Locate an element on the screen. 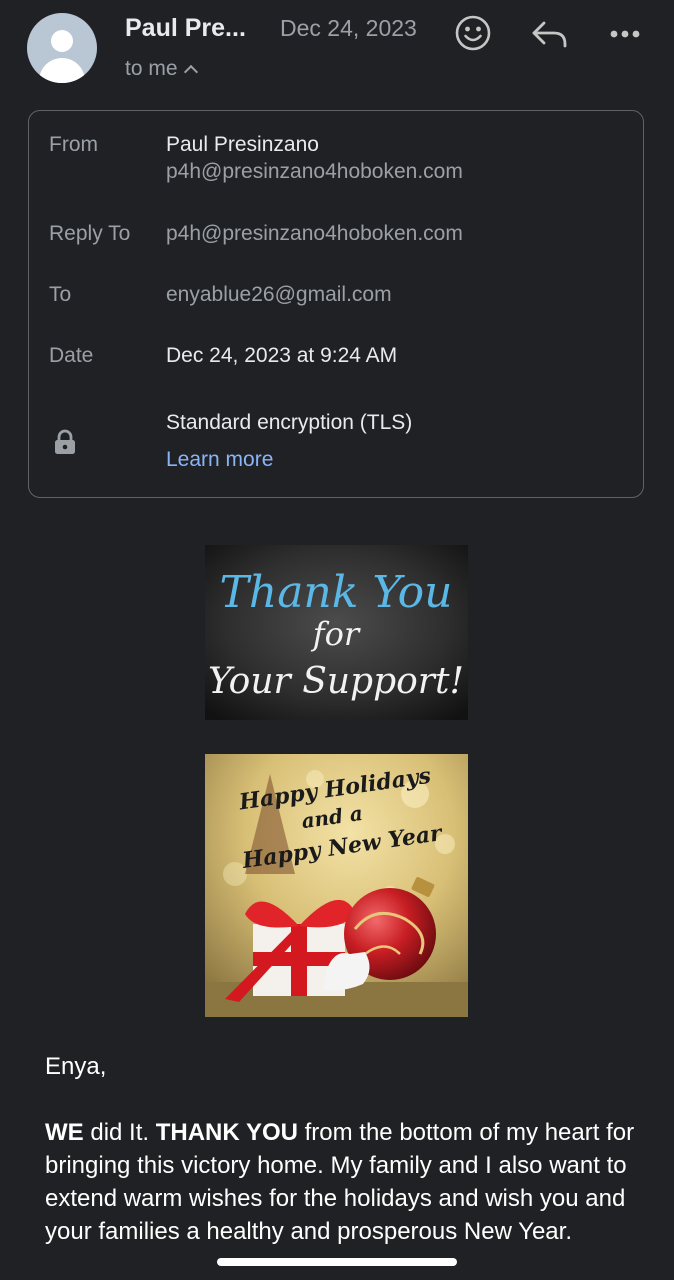  greeting: Enya, is located at coordinates (76, 1066).